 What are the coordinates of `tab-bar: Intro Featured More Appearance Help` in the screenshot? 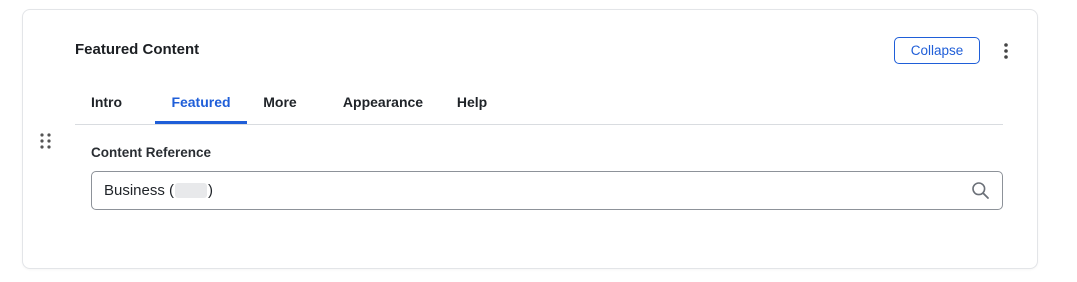 It's located at (539, 102).